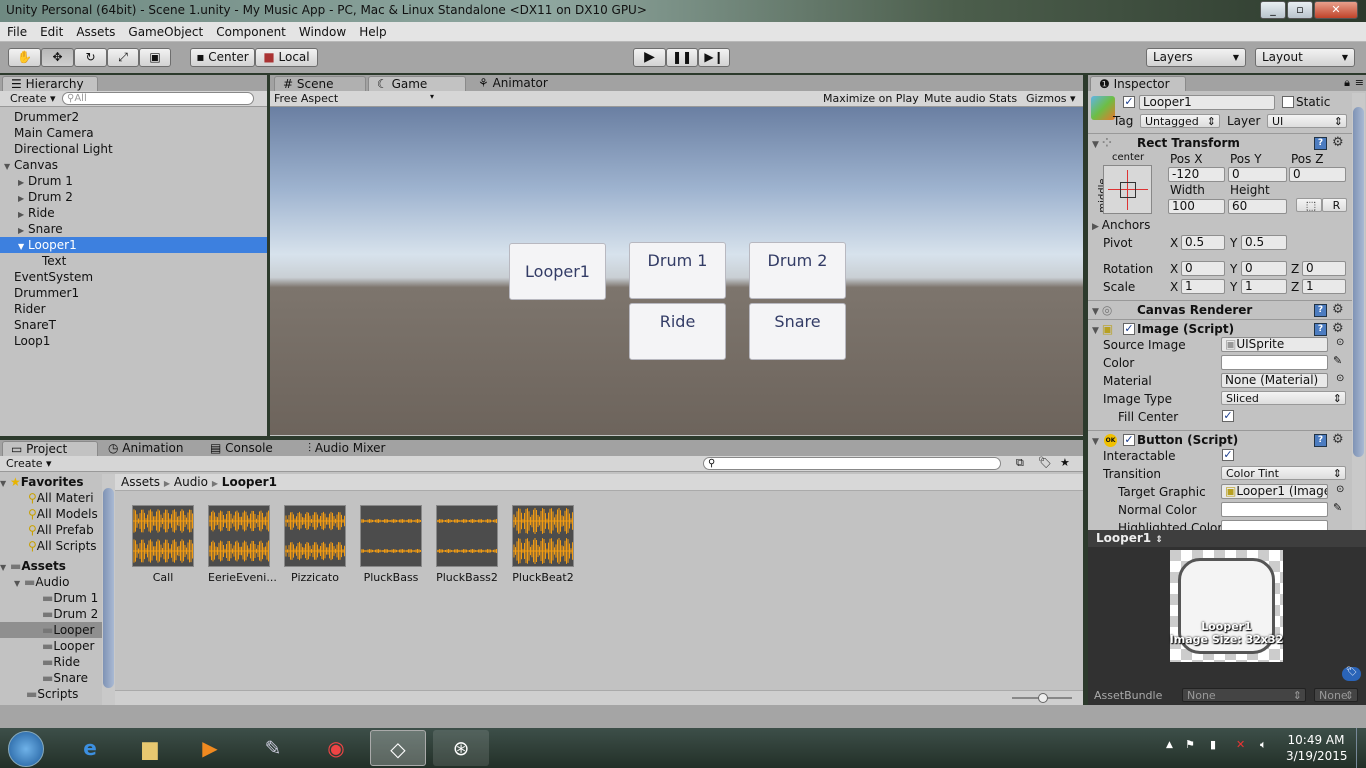 This screenshot has width=1366, height=768. I want to click on layer-dropdown: UI ⇕, so click(1307, 121).